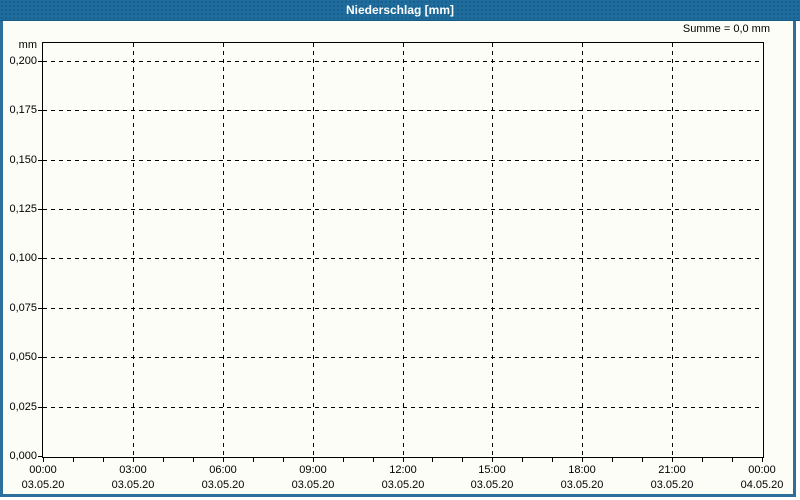  Describe the element at coordinates (23, 357) in the screenshot. I see `y-axis-tick-label: 0,050` at that location.